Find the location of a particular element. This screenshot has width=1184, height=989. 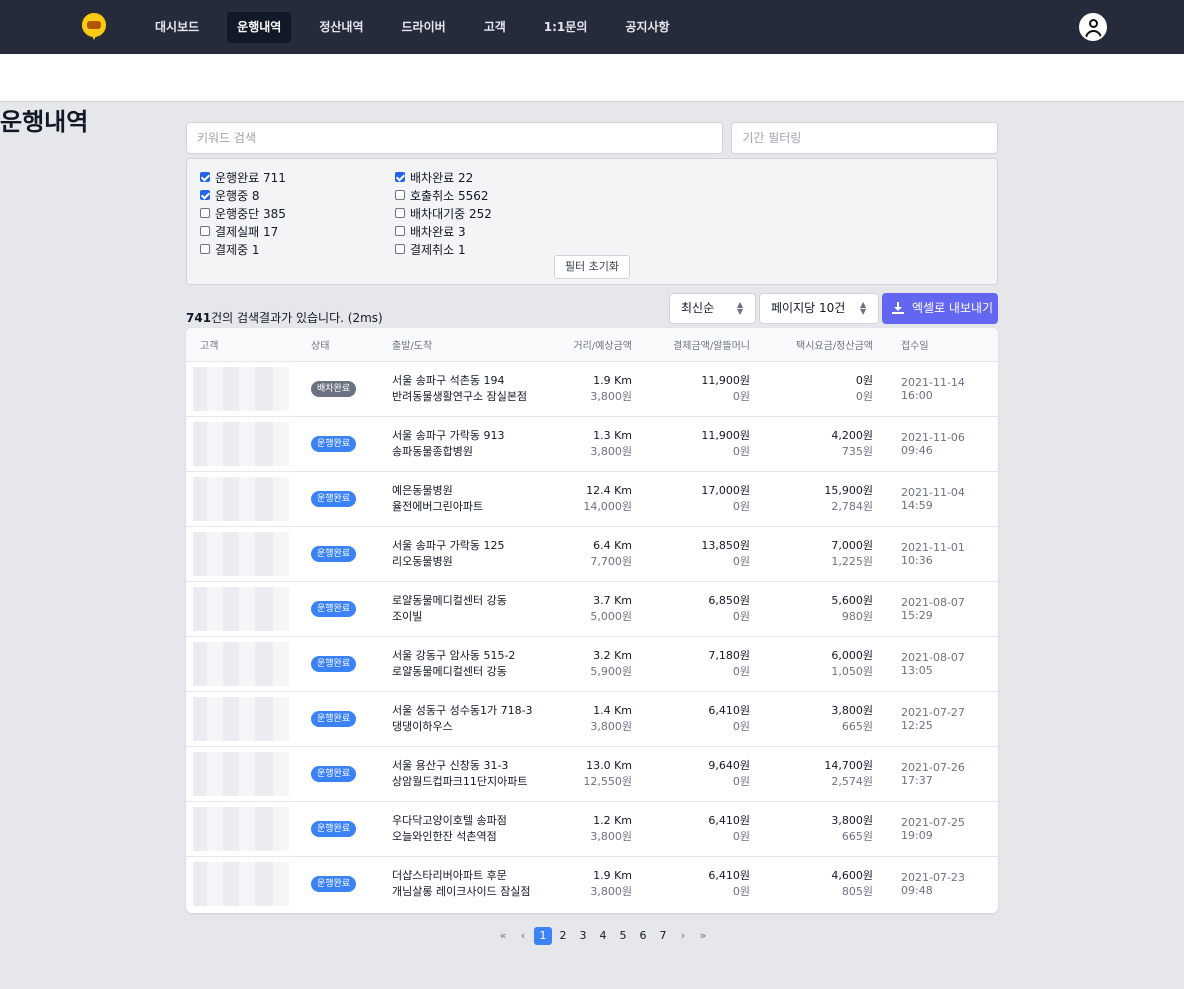

payment-text: 17,000원 is located at coordinates (725, 490).